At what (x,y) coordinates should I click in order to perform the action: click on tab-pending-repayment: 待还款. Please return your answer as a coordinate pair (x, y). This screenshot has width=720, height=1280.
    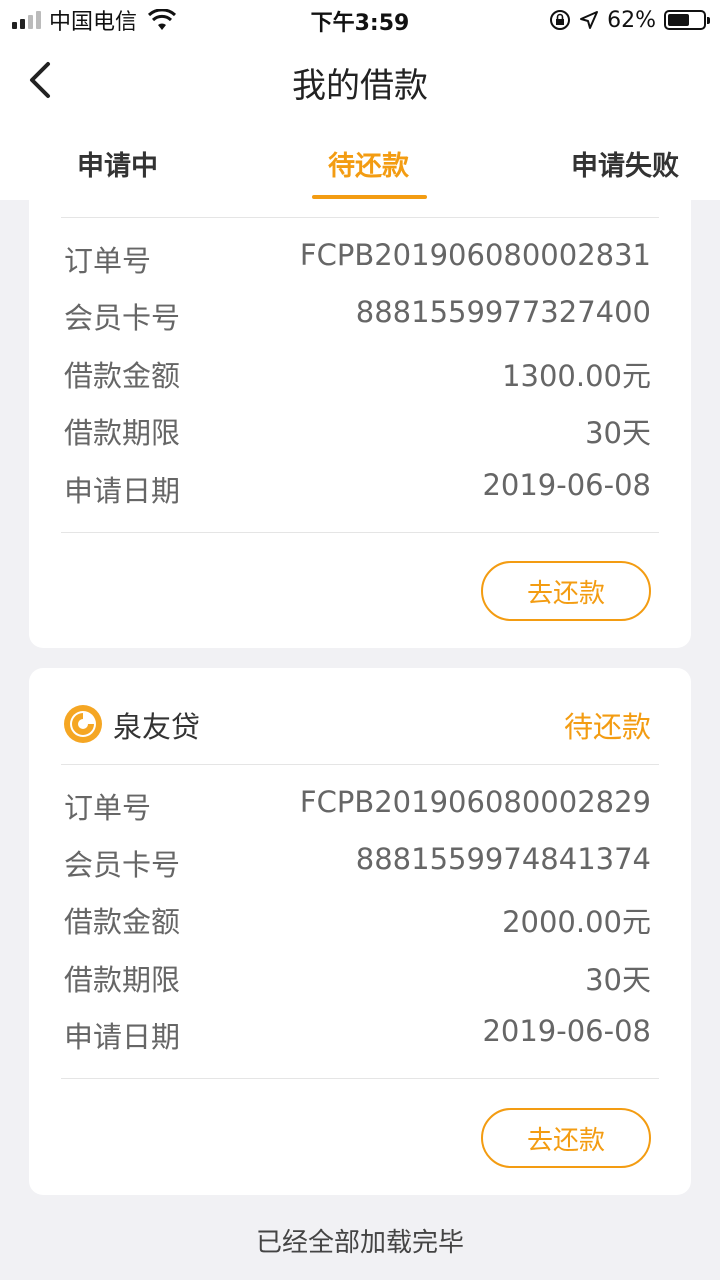
    Looking at the image, I should click on (368, 163).